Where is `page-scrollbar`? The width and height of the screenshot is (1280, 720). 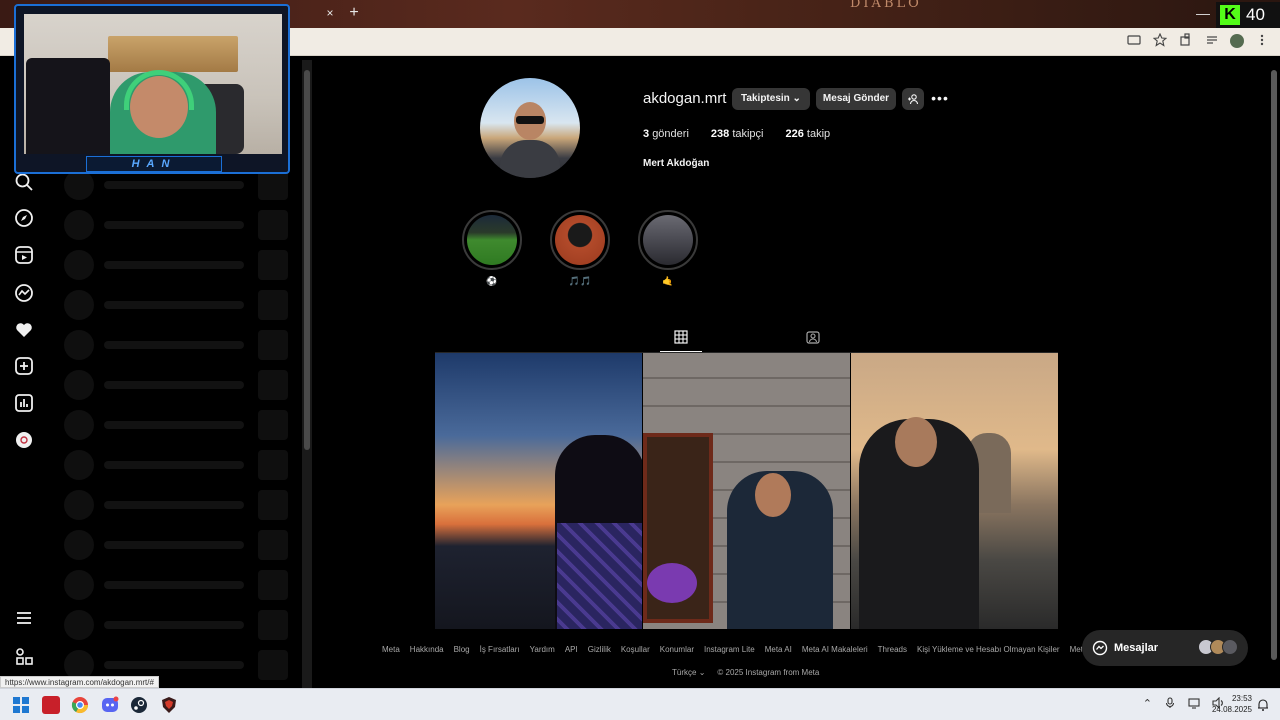 page-scrollbar is located at coordinates (1274, 372).